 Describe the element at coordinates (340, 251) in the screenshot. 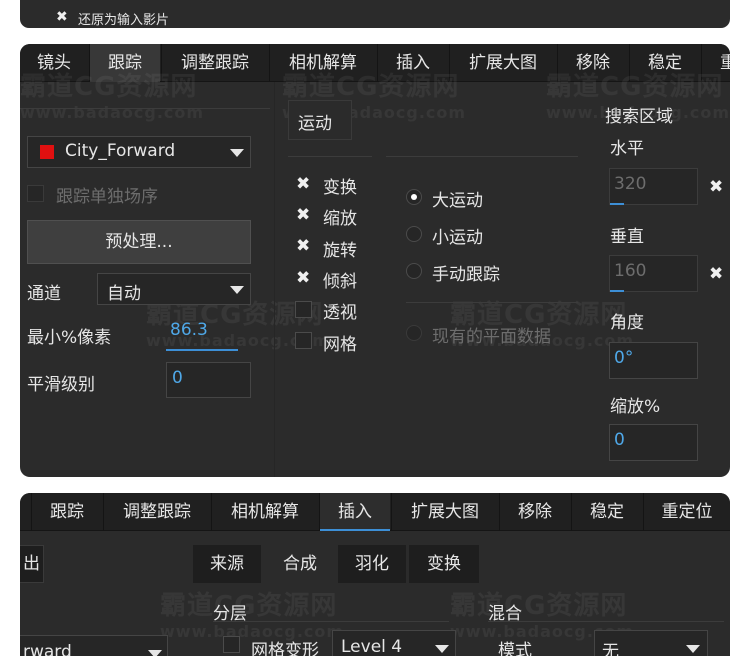

I see `motion-type-rotate: 旋转` at that location.